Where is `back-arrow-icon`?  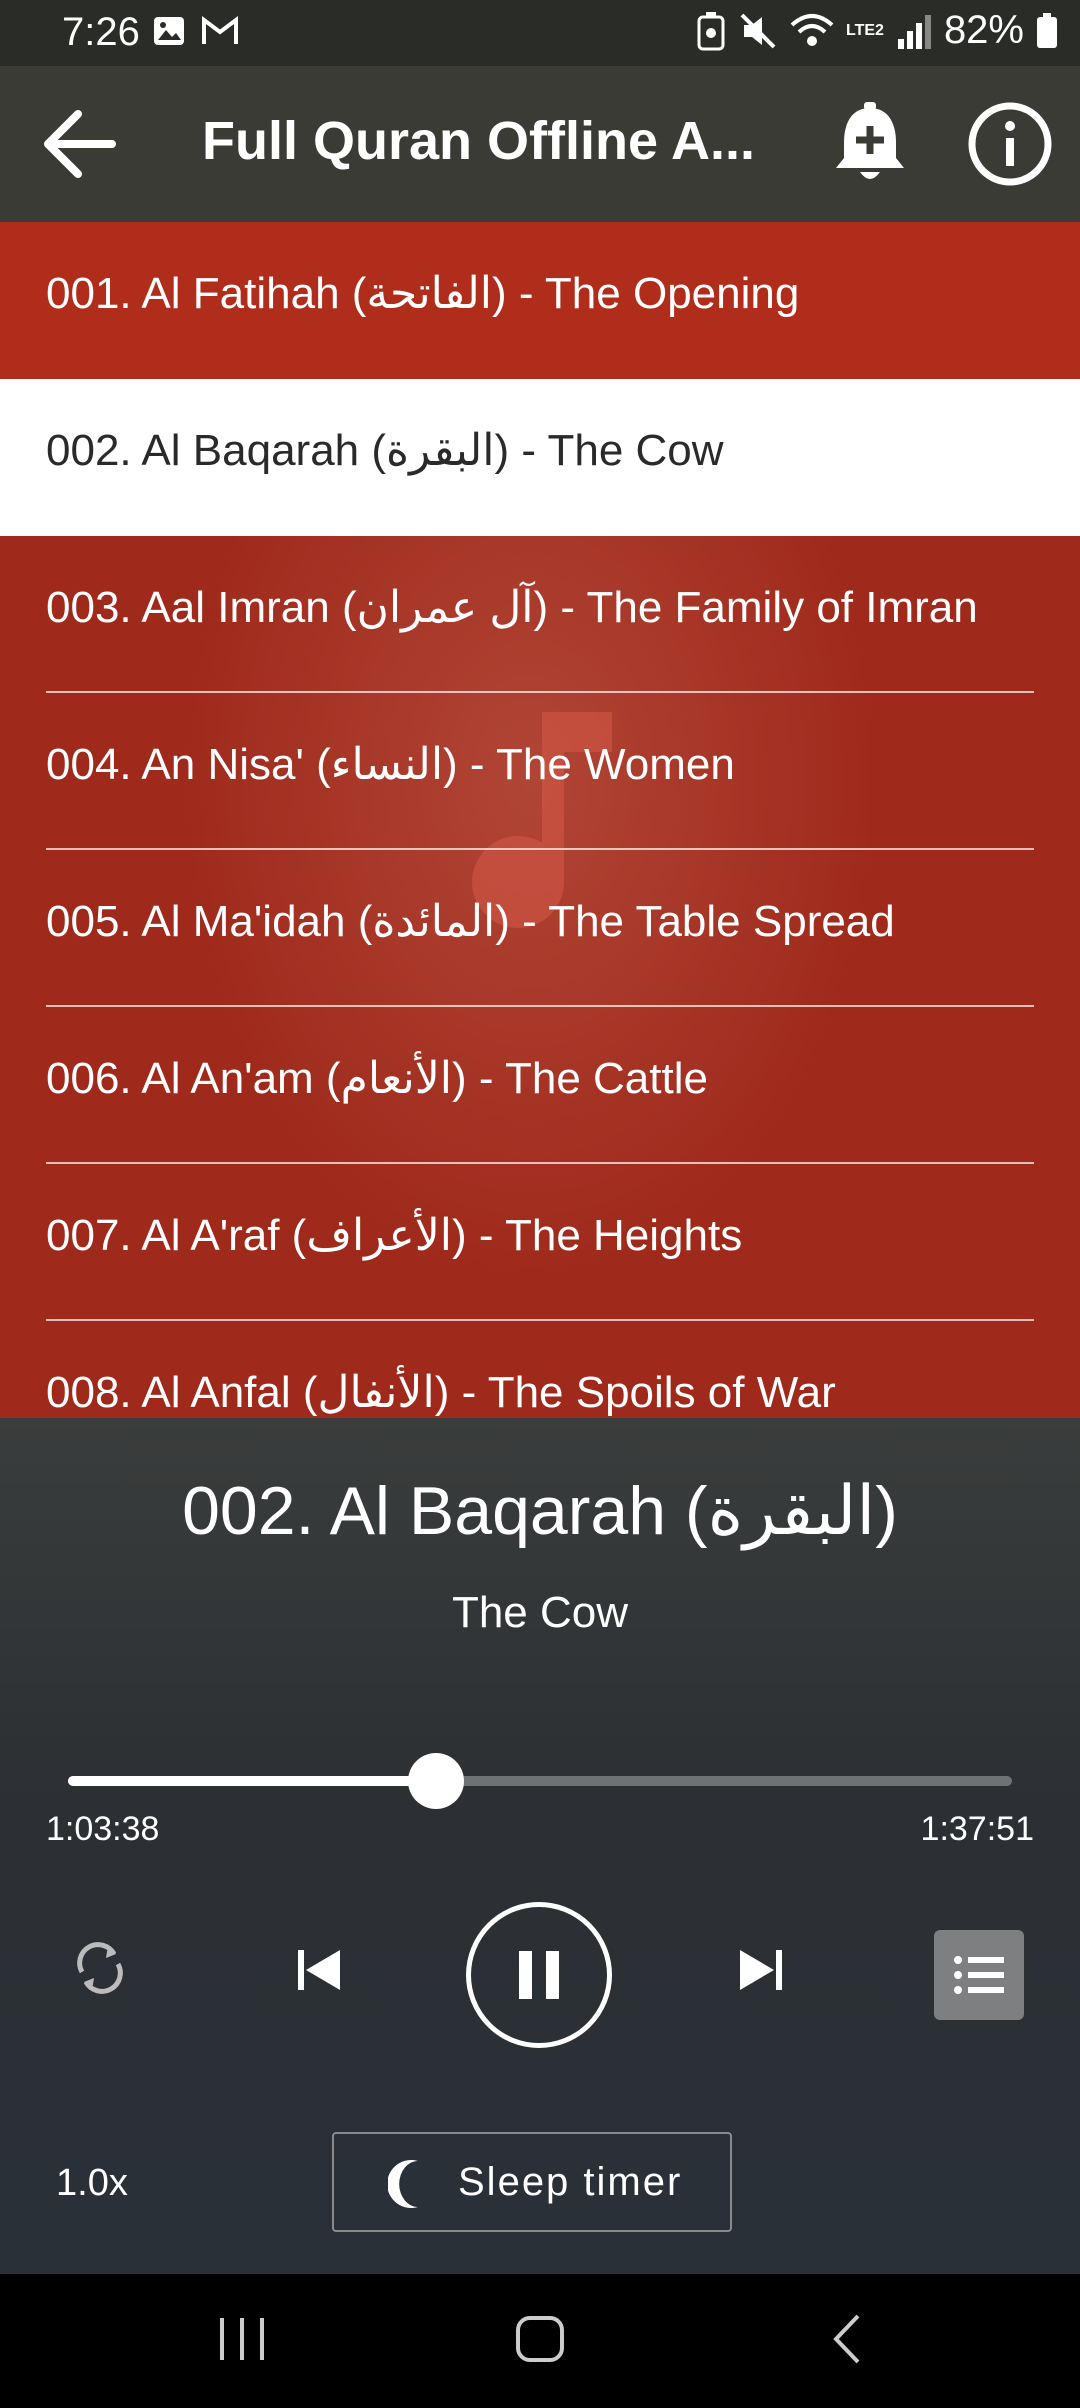 back-arrow-icon is located at coordinates (80, 144).